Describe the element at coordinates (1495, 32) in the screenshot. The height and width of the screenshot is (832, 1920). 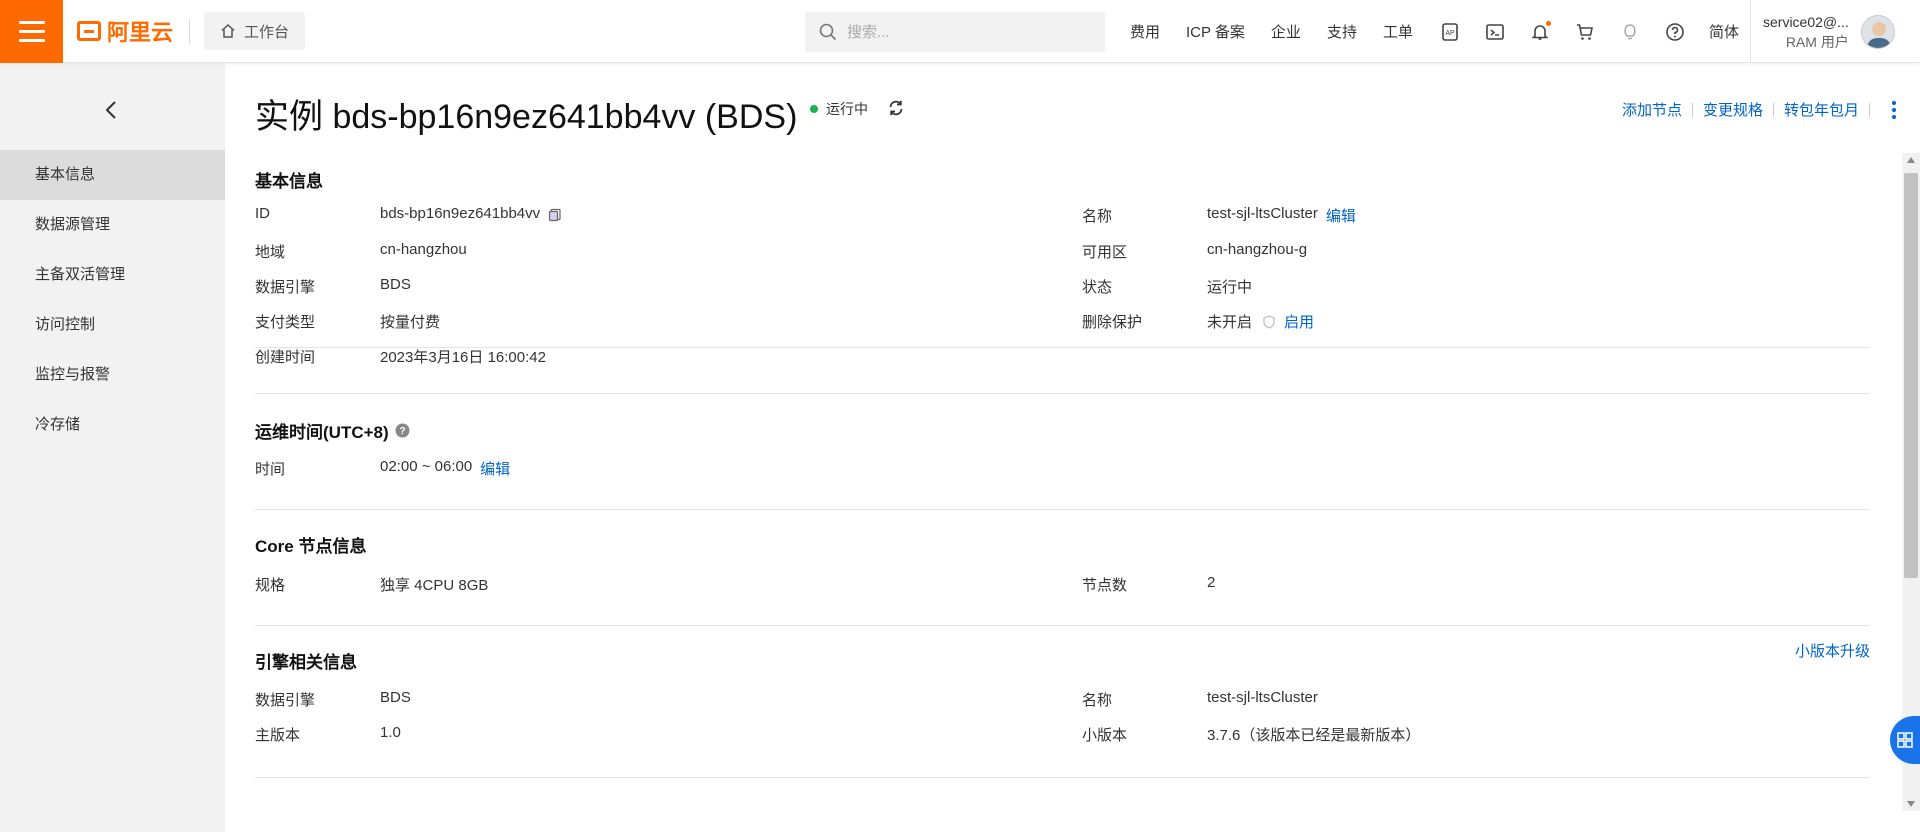
I see `terminal-icon` at that location.